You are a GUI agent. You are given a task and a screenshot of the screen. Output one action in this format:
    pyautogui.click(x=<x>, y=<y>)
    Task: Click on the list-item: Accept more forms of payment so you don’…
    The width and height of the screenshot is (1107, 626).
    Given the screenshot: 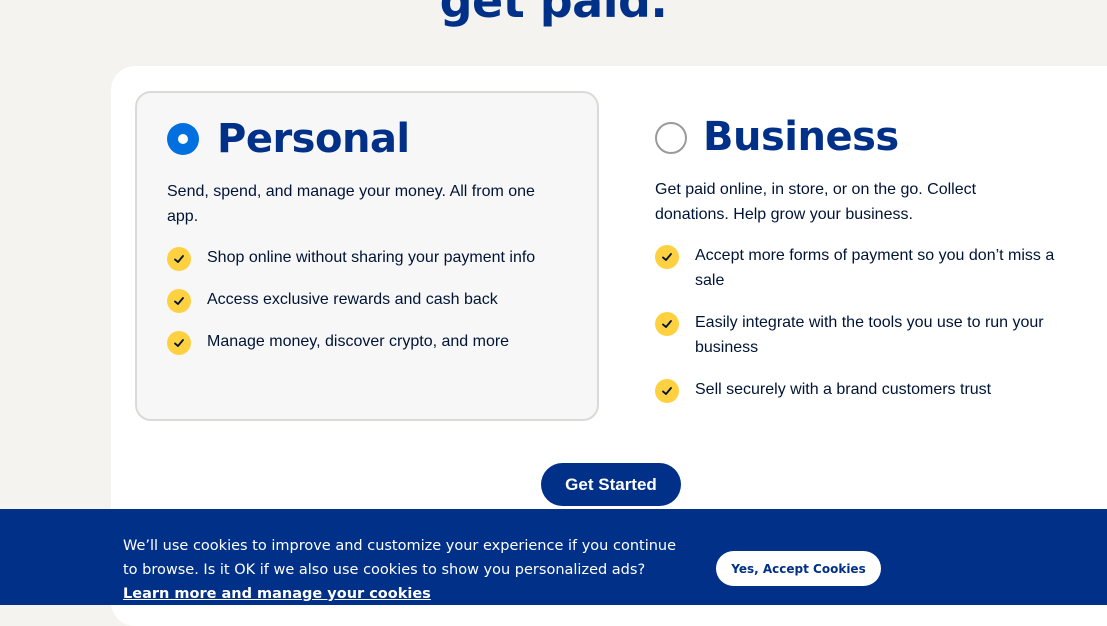 What is the action you would take?
    pyautogui.click(x=855, y=268)
    